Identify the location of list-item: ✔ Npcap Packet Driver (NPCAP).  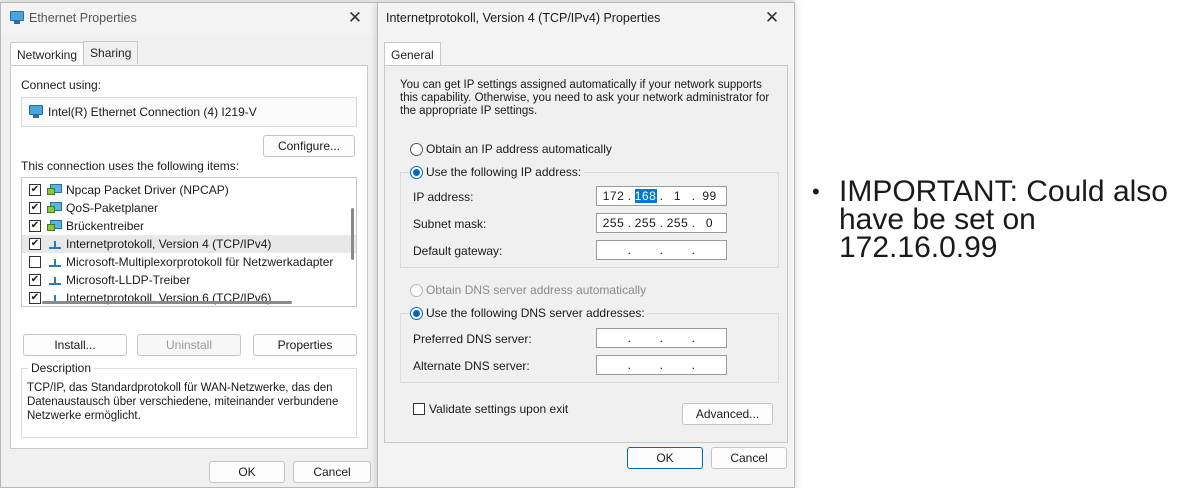
(189, 190).